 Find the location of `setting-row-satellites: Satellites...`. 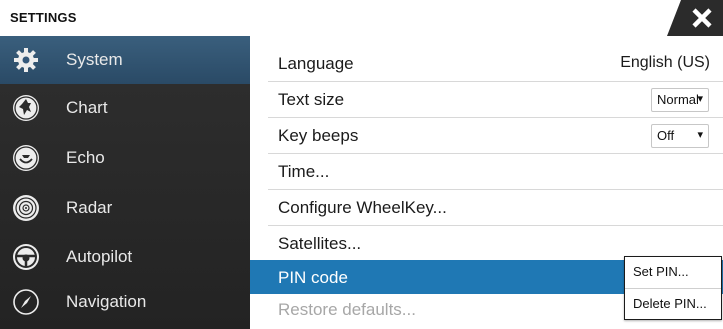

setting-row-satellites: Satellites... is located at coordinates (486, 243).